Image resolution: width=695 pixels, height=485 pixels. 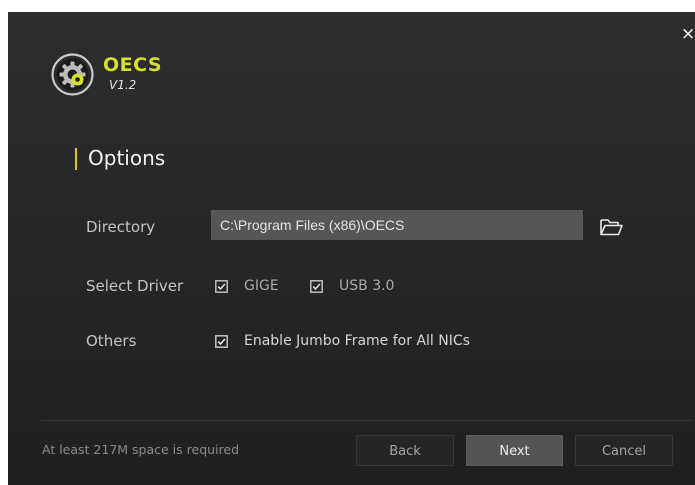 What do you see at coordinates (135, 286) in the screenshot?
I see `select-driver-label: Select Driver` at bounding box center [135, 286].